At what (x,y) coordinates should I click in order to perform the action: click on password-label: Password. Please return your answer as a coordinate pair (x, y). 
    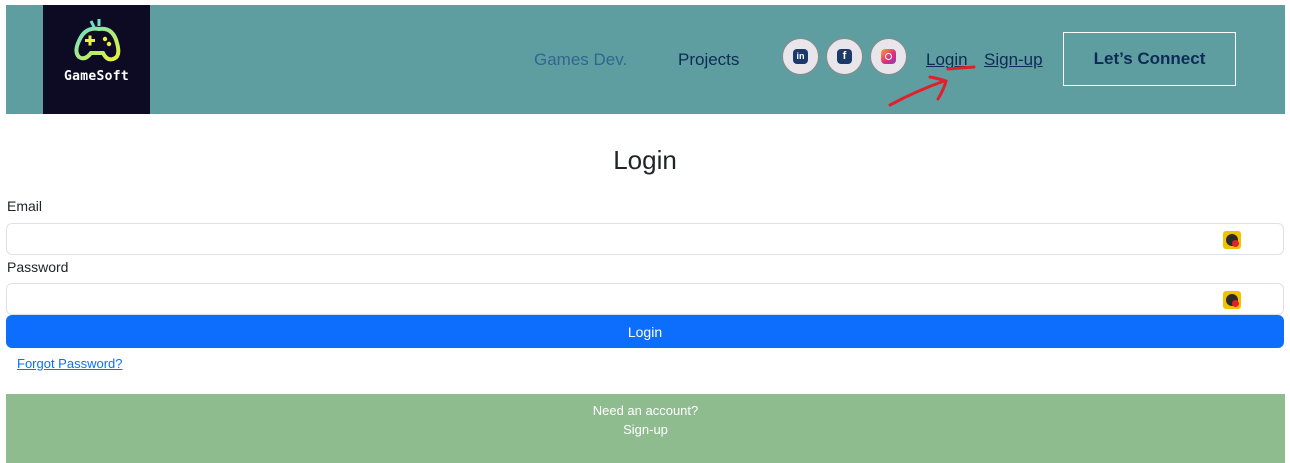
    Looking at the image, I should click on (38, 267).